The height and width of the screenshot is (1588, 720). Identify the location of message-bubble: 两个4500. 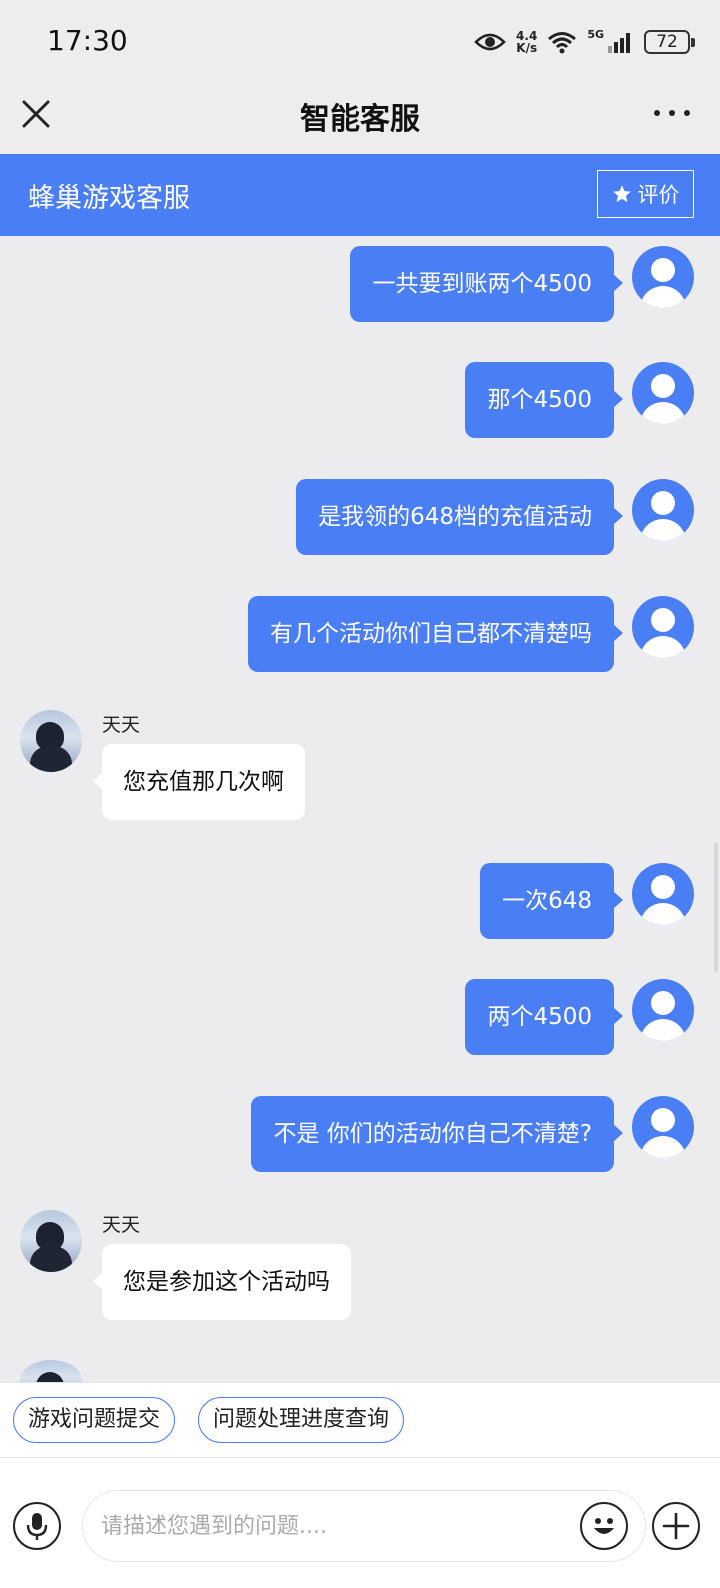
(544, 1017).